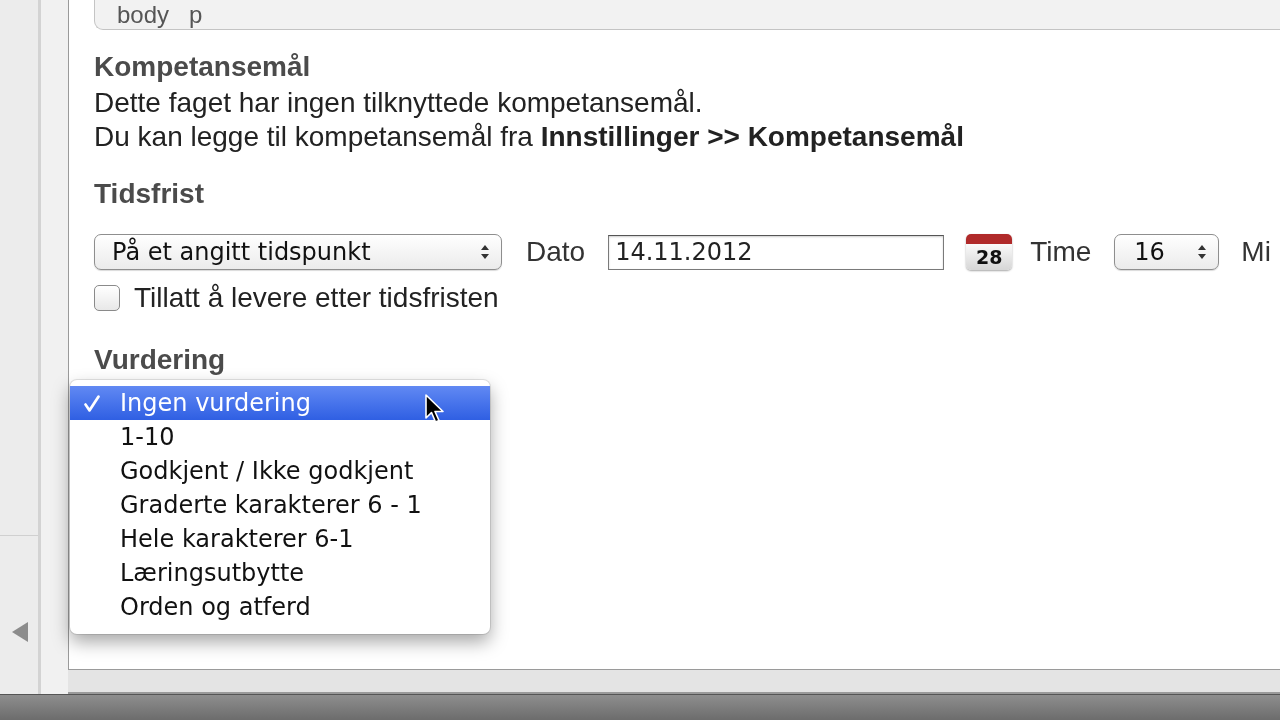  What do you see at coordinates (107, 298) in the screenshot?
I see `checkbox` at bounding box center [107, 298].